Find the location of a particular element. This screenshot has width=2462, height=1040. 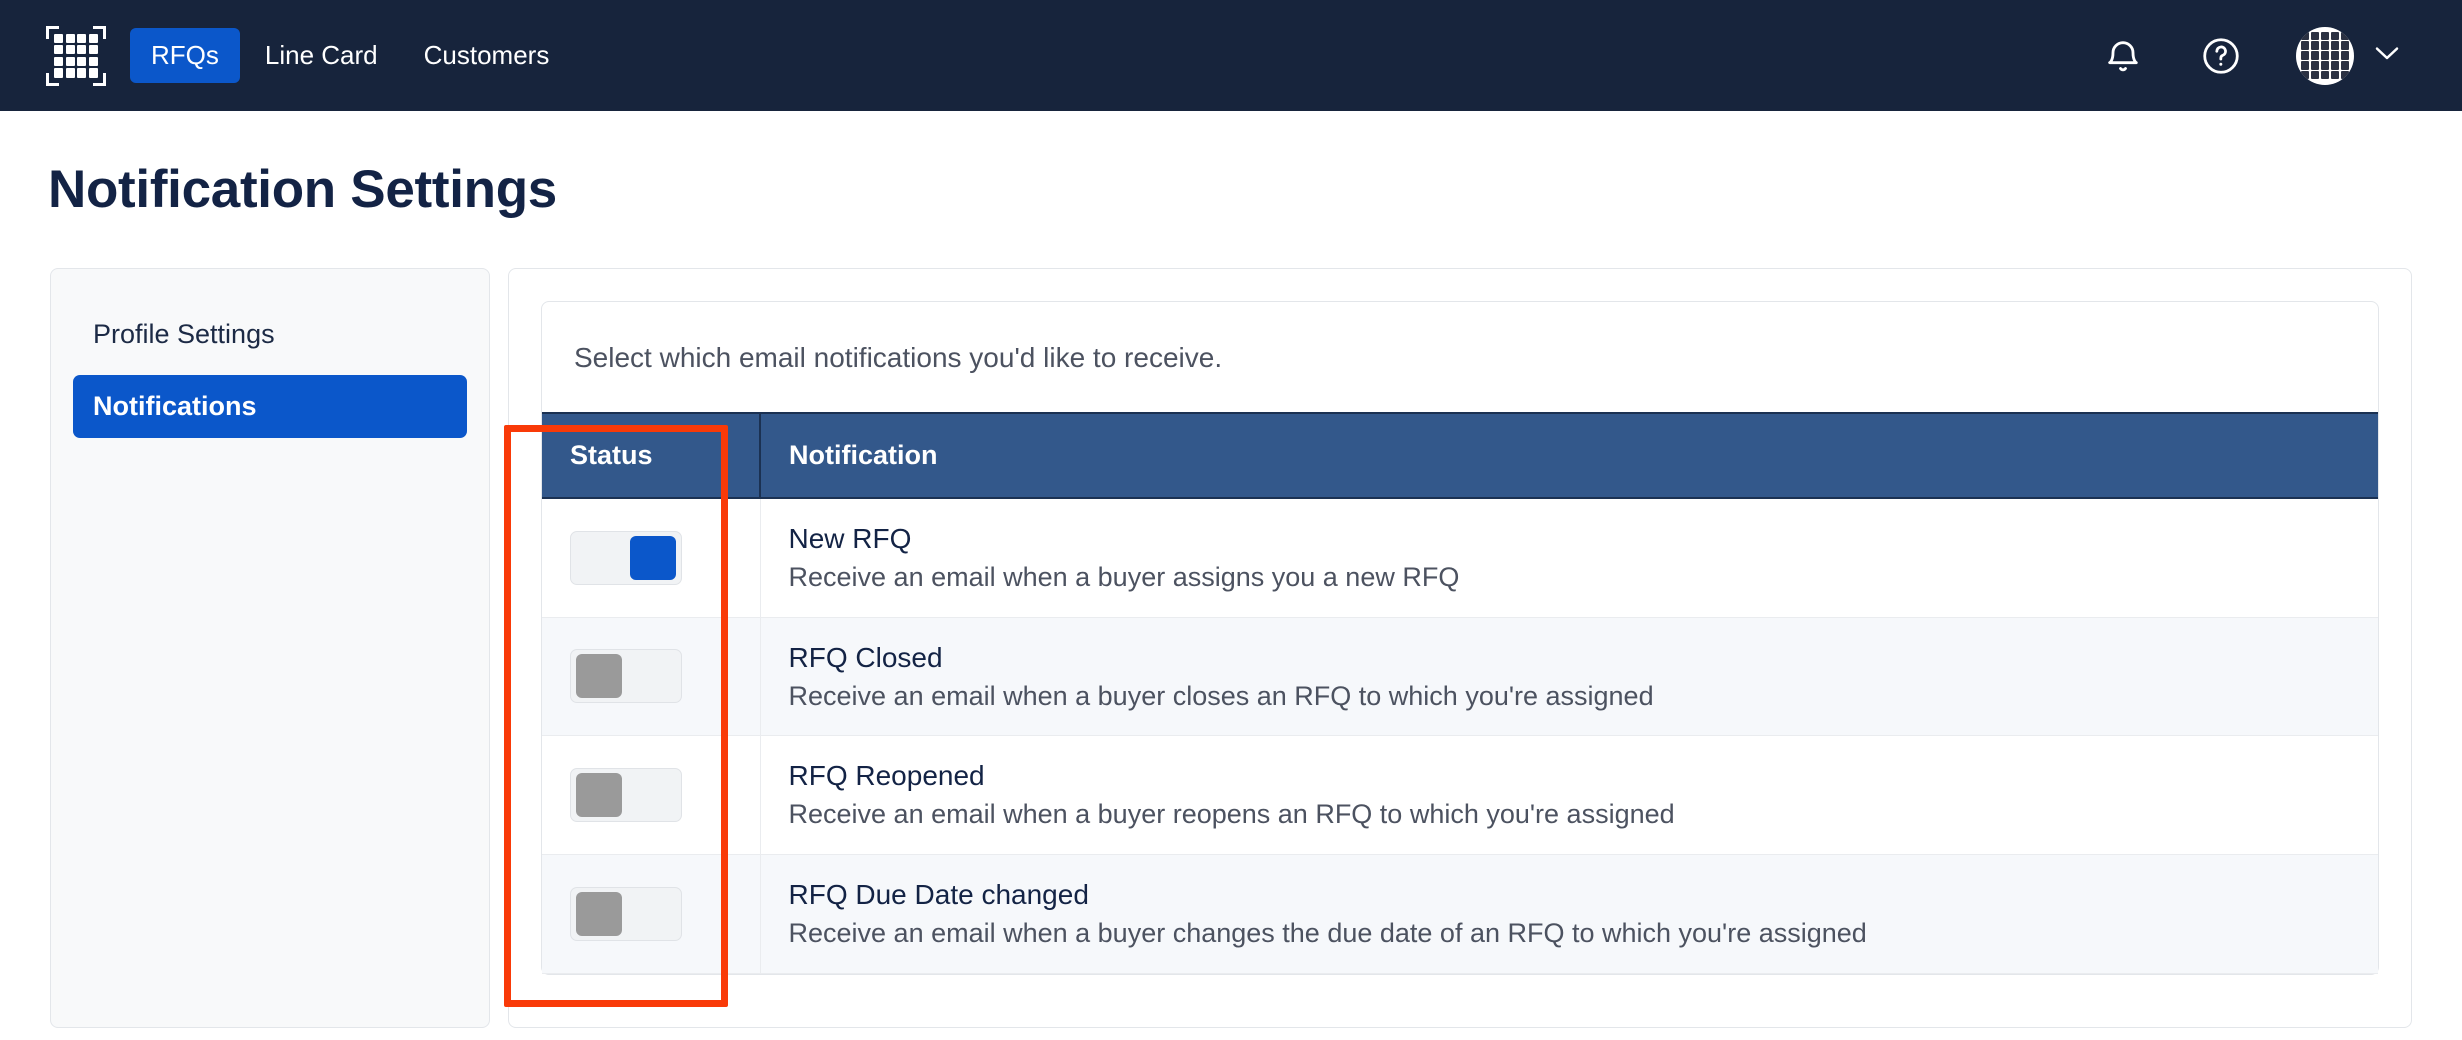

account-menu is located at coordinates (2349, 55).